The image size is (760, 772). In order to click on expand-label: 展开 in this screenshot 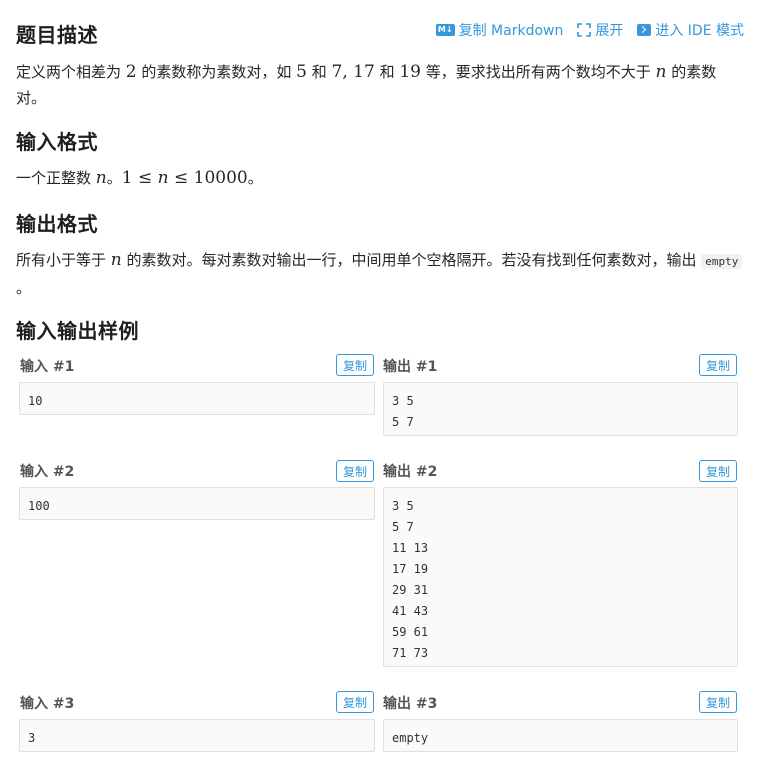, I will do `click(609, 31)`.